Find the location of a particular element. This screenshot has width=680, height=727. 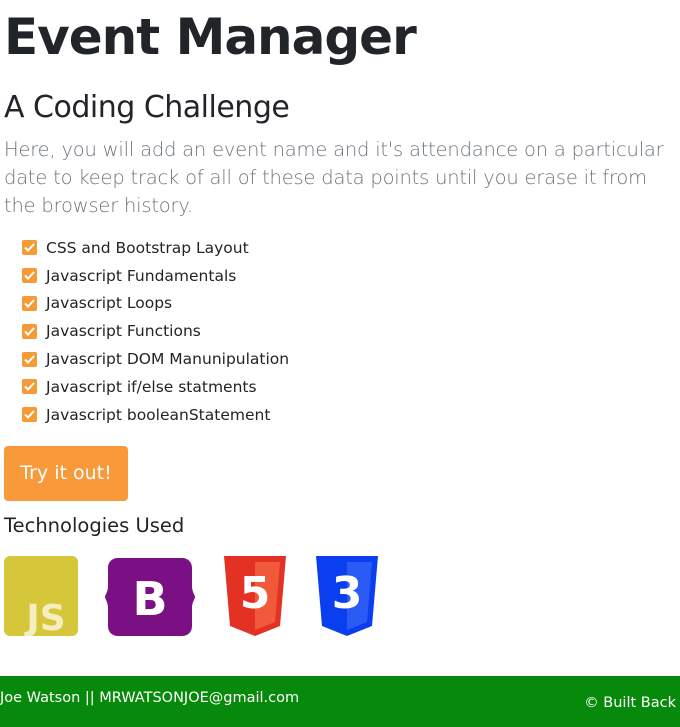

footer-copyright: © Built Back is located at coordinates (630, 703).